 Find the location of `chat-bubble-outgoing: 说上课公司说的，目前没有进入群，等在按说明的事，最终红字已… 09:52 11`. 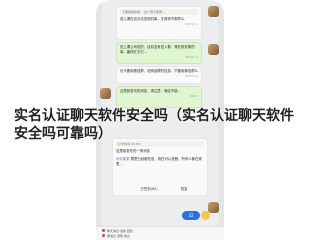

chat-bubble-outgoing: 说上课公司说的，目前没有进入群，等在按说明的事，最终红字已… 09:52 11 is located at coordinates (159, 53).